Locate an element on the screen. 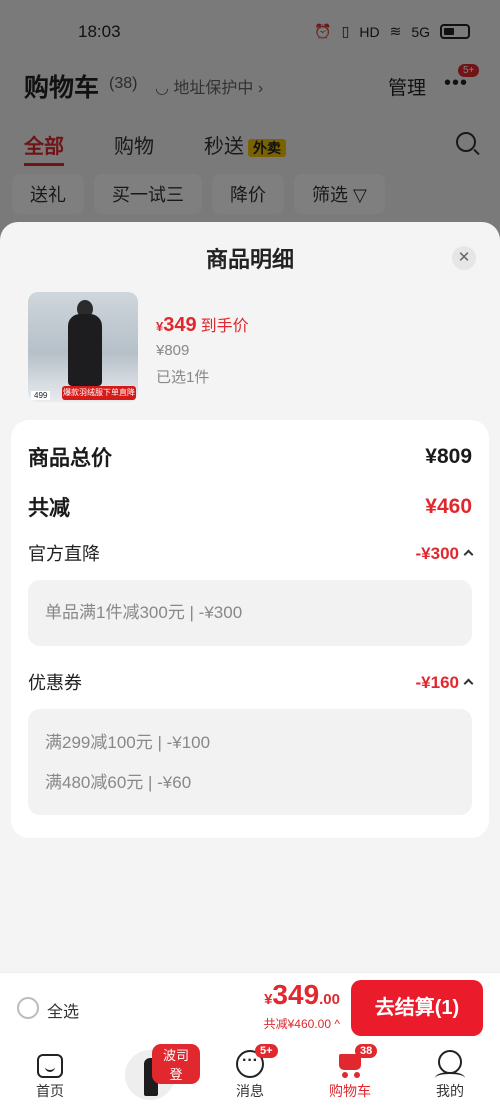  sheet-title: 商品明细 is located at coordinates (249, 259).